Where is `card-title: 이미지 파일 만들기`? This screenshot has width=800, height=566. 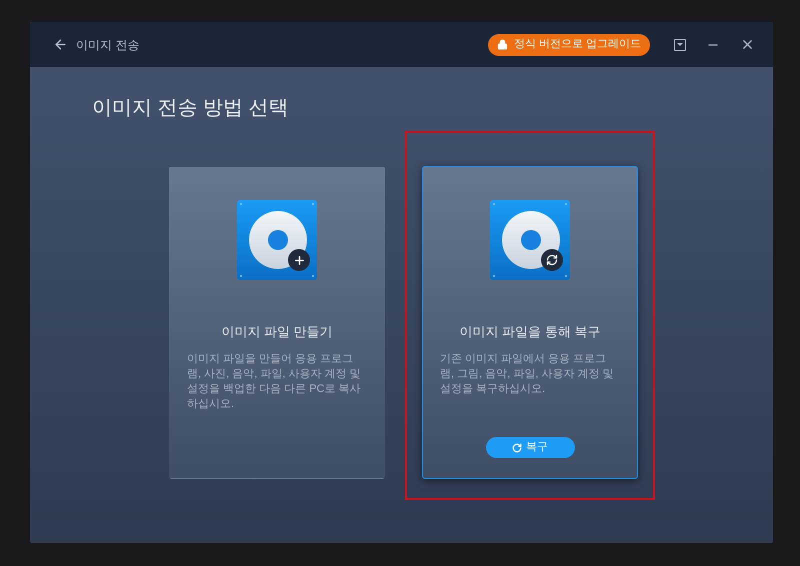
card-title: 이미지 파일 만들기 is located at coordinates (277, 332).